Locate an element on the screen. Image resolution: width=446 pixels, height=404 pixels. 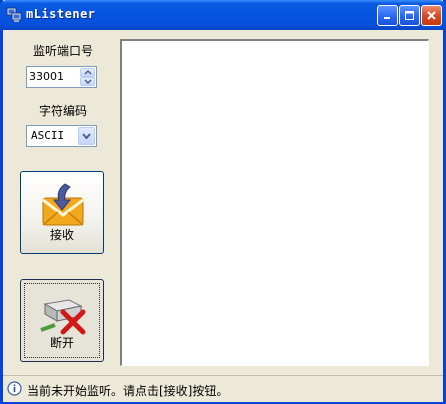
window-title: mListener is located at coordinates (61, 14).